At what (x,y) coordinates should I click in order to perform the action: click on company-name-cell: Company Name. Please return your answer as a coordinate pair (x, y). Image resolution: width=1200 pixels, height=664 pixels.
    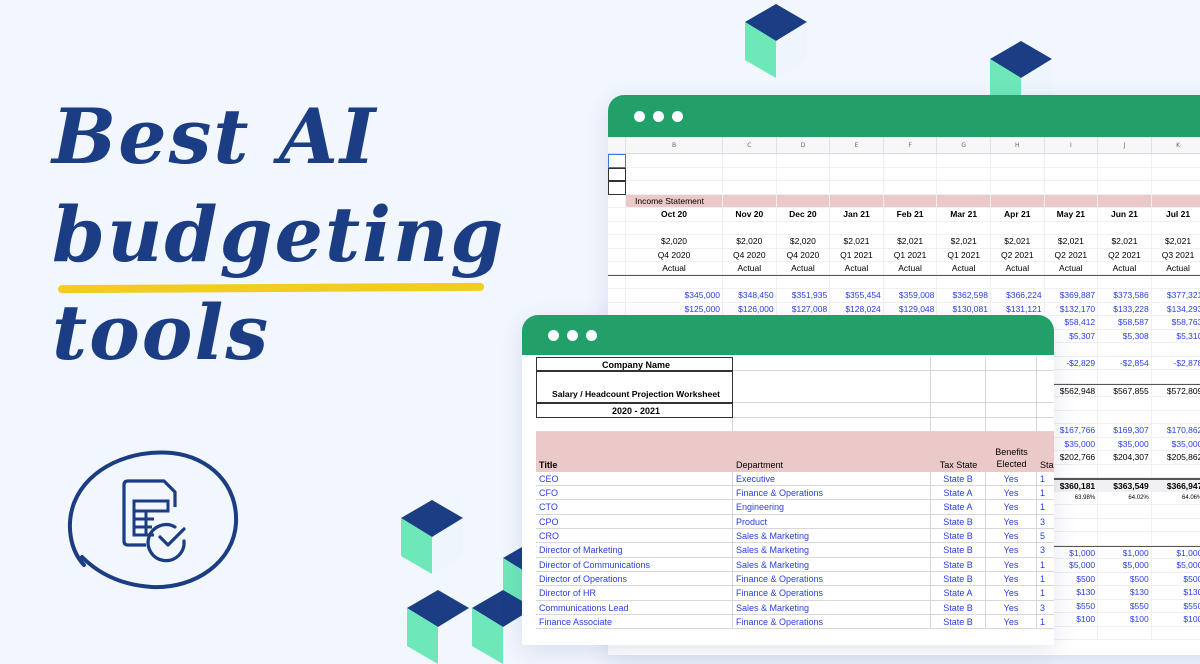
    Looking at the image, I should click on (634, 364).